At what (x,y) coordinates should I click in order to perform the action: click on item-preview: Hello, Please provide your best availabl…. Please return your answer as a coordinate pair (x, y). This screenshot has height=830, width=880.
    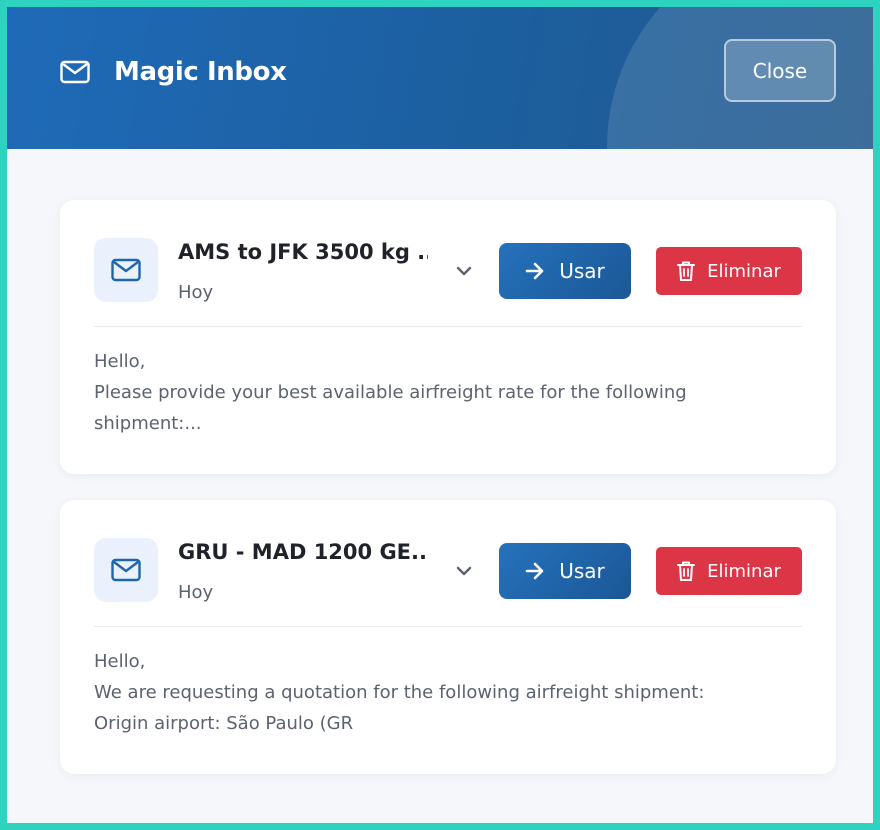
    Looking at the image, I should click on (444, 392).